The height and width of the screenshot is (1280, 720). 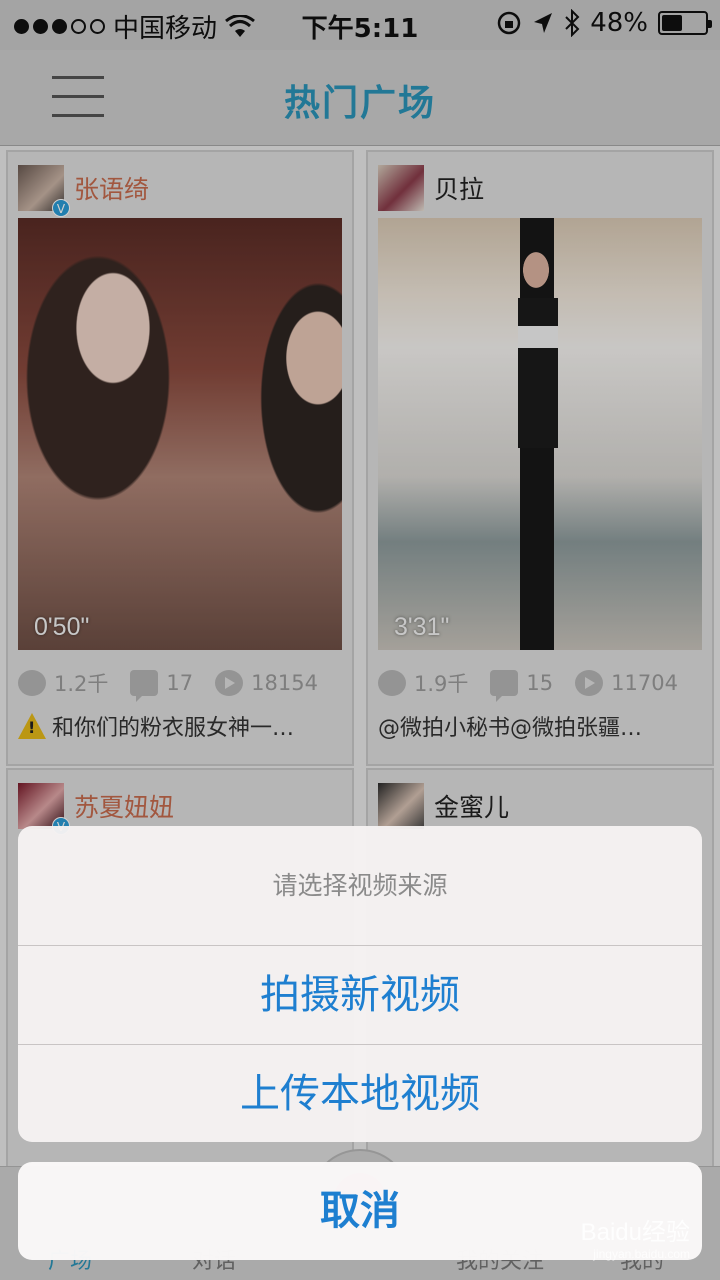 What do you see at coordinates (360, 1093) in the screenshot?
I see `upload-local-video-button: 上传本地视频` at bounding box center [360, 1093].